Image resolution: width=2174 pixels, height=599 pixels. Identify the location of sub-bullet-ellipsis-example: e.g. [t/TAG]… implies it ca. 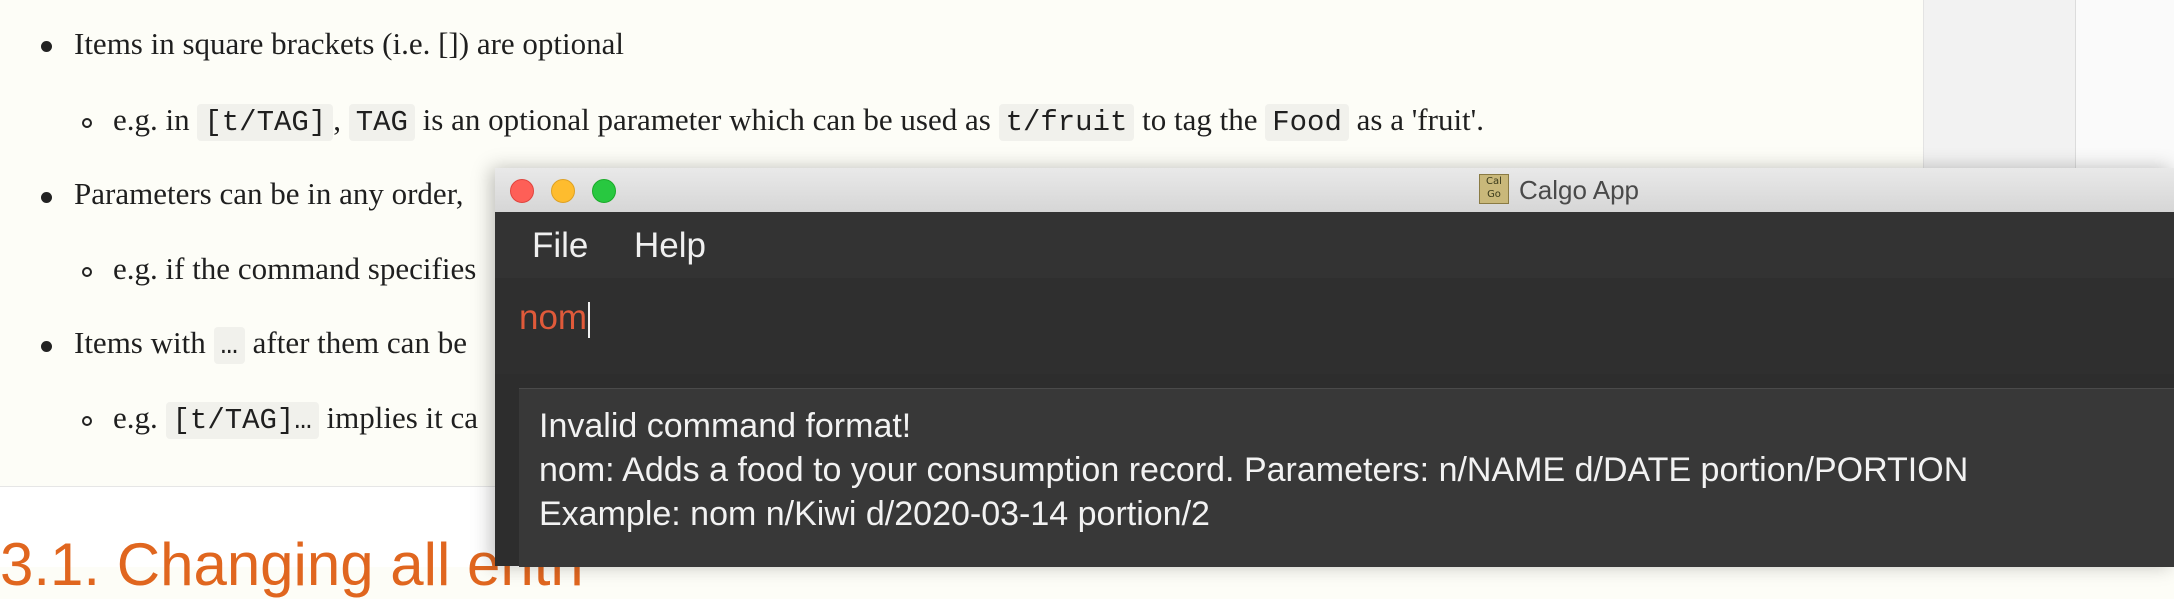
(296, 419).